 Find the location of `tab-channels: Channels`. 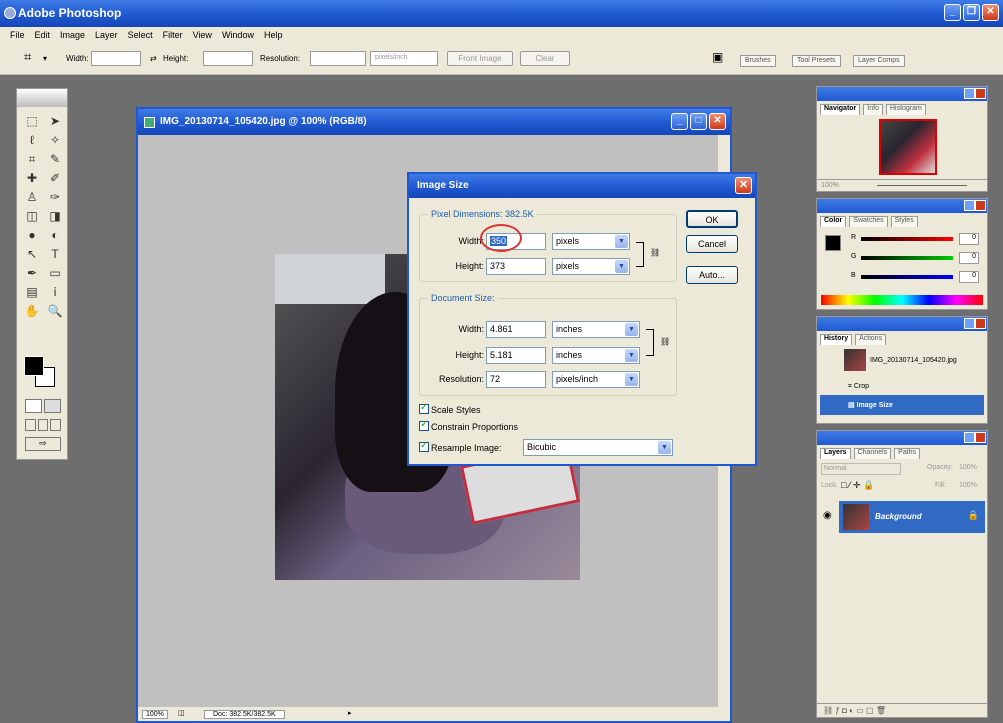

tab-channels: Channels is located at coordinates (872, 453).